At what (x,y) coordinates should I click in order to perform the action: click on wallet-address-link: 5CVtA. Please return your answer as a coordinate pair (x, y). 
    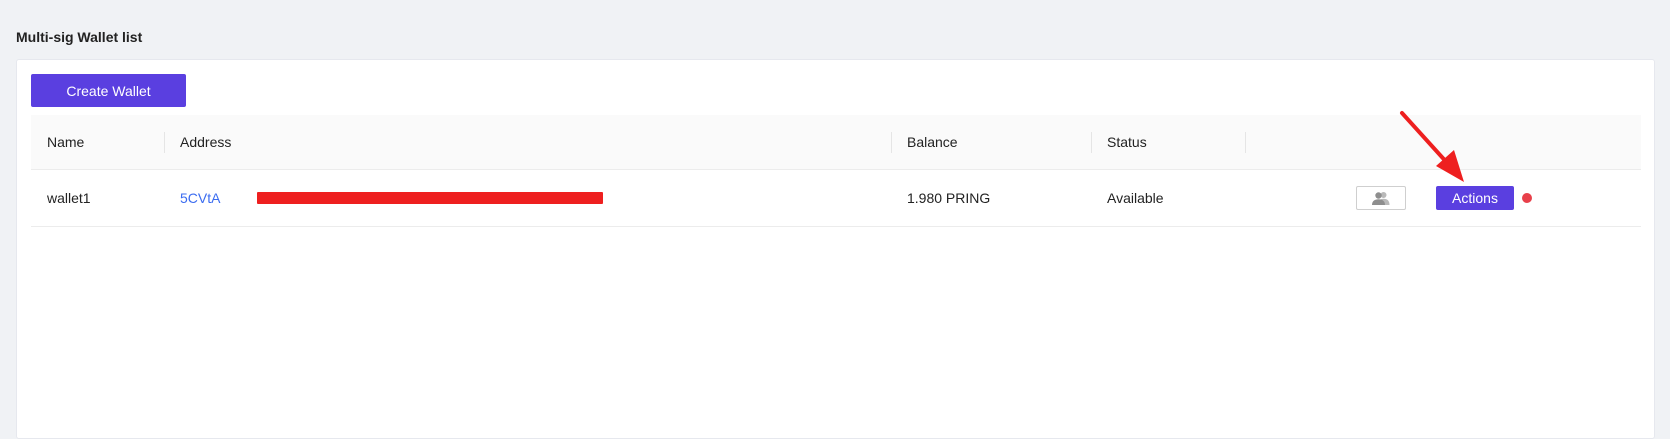
    Looking at the image, I should click on (200, 198).